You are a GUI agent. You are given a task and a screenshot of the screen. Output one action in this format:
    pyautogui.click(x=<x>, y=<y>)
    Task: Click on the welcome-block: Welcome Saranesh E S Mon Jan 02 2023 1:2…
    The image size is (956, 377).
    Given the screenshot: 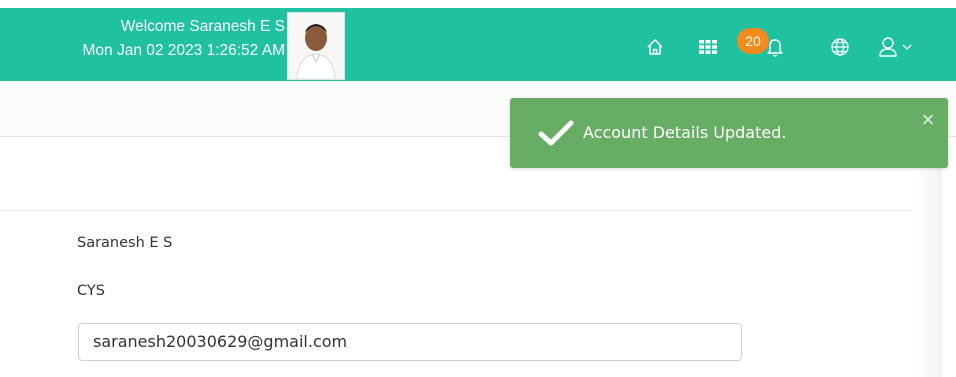 What is the action you would take?
    pyautogui.click(x=183, y=39)
    